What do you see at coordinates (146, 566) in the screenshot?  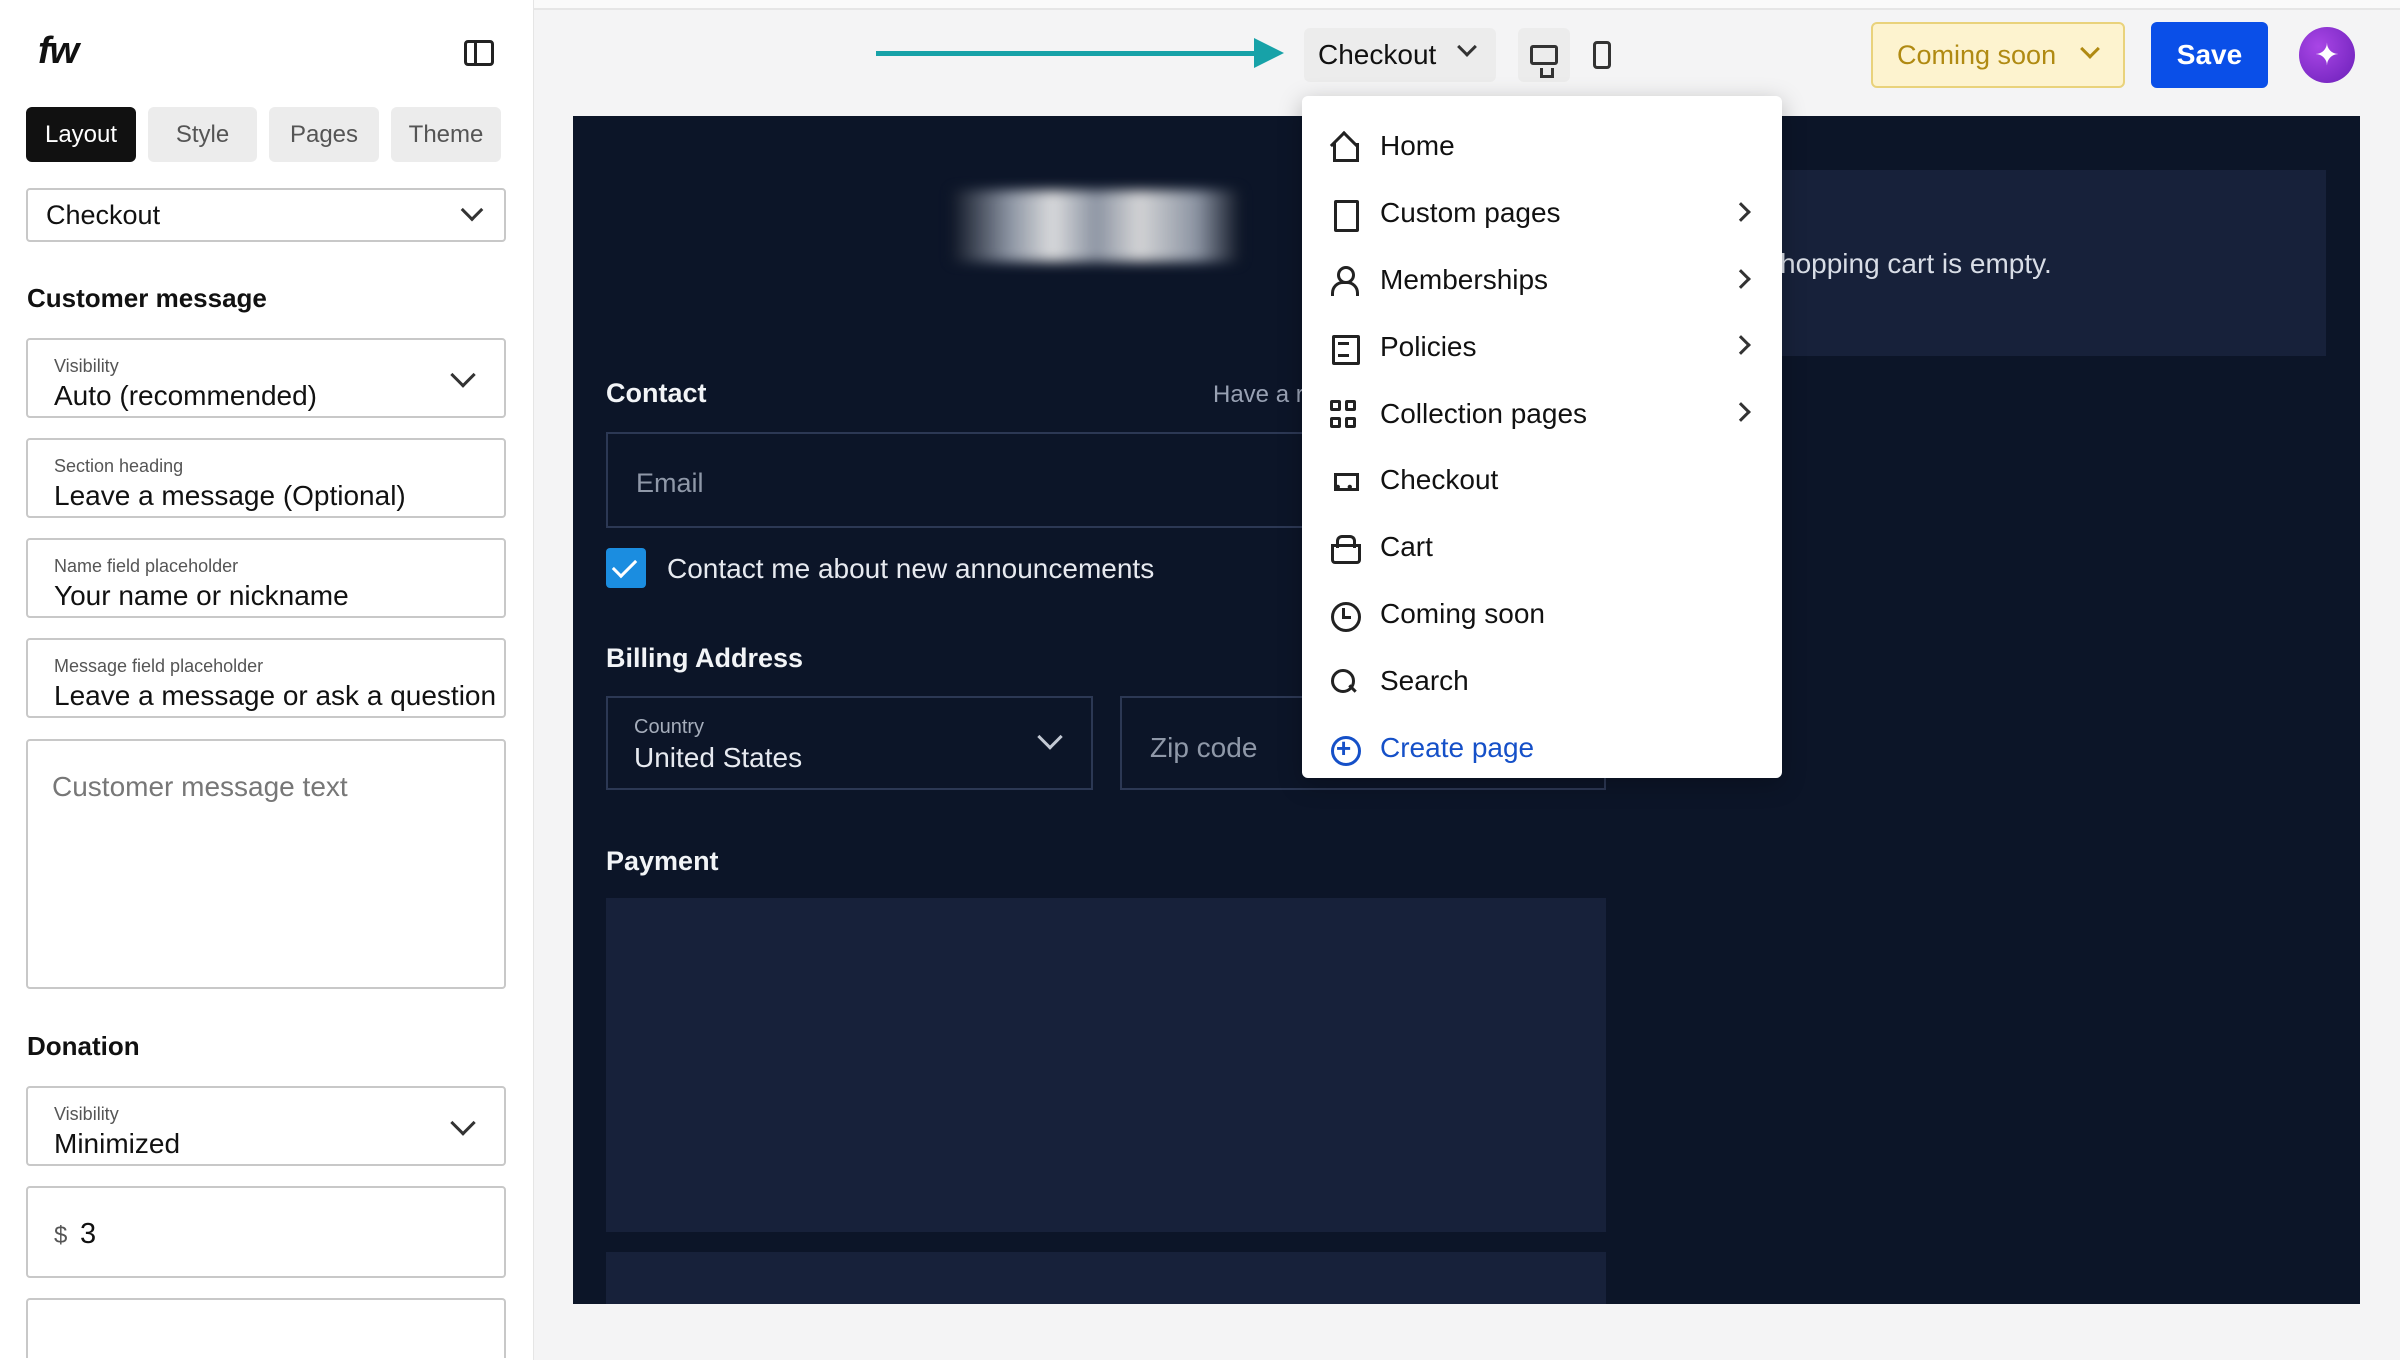 I see `field-label: Name field placeholder` at bounding box center [146, 566].